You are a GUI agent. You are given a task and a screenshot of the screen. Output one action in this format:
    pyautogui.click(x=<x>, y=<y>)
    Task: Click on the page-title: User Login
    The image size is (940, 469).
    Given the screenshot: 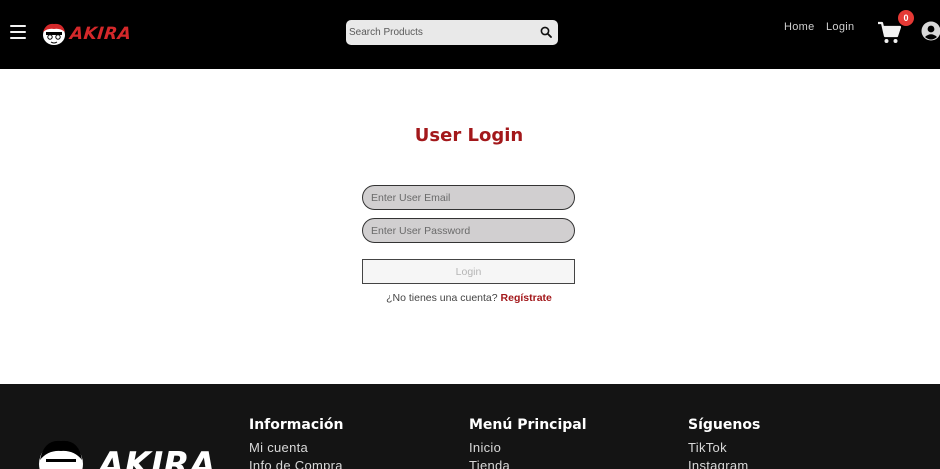 What is the action you would take?
    pyautogui.click(x=469, y=135)
    